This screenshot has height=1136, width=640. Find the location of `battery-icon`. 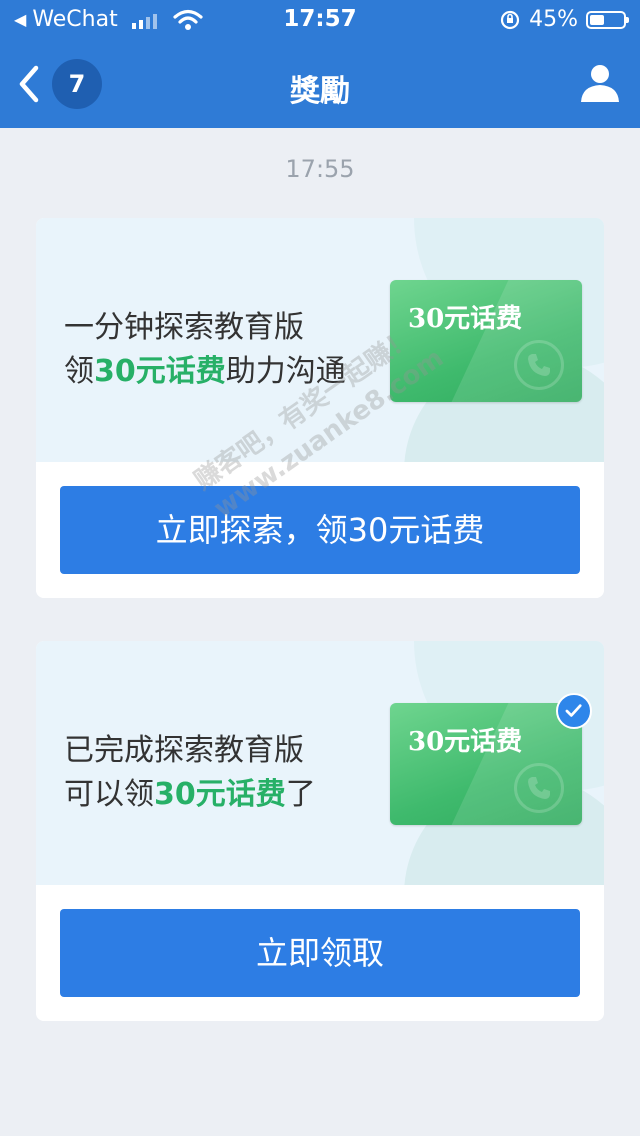

battery-icon is located at coordinates (607, 19).